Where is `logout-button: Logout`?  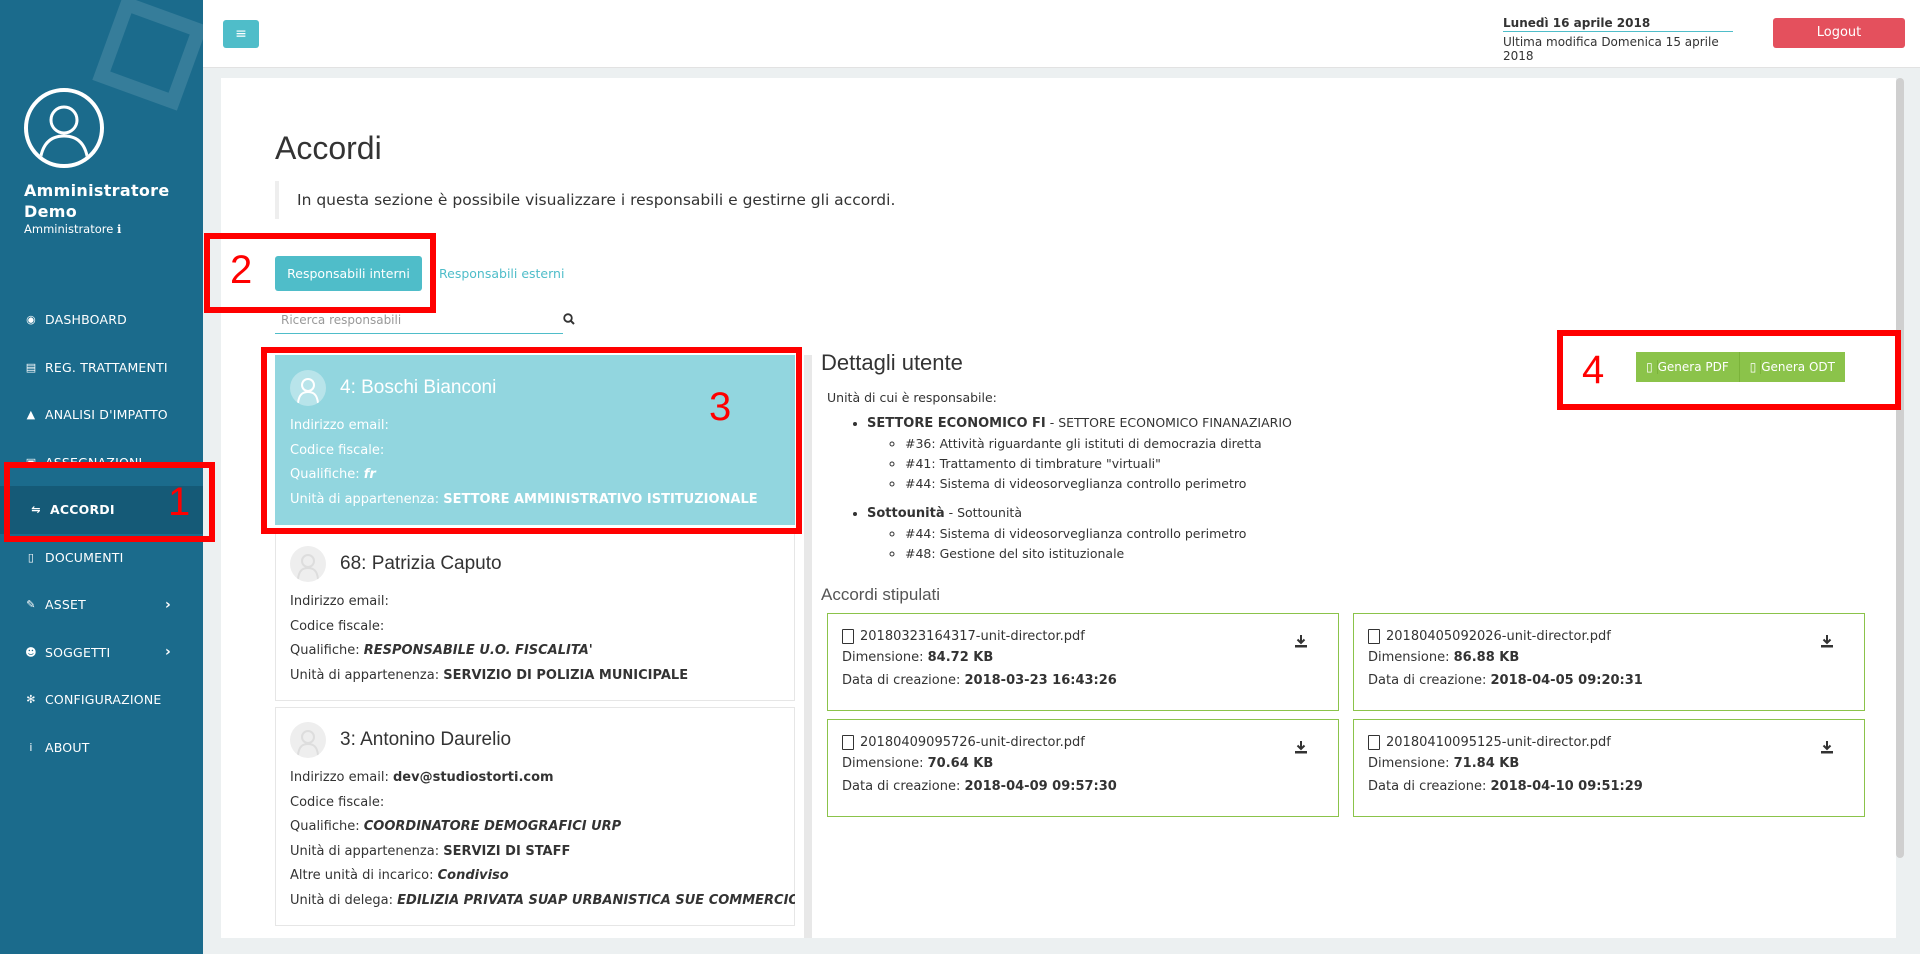
logout-button: Logout is located at coordinates (1839, 33).